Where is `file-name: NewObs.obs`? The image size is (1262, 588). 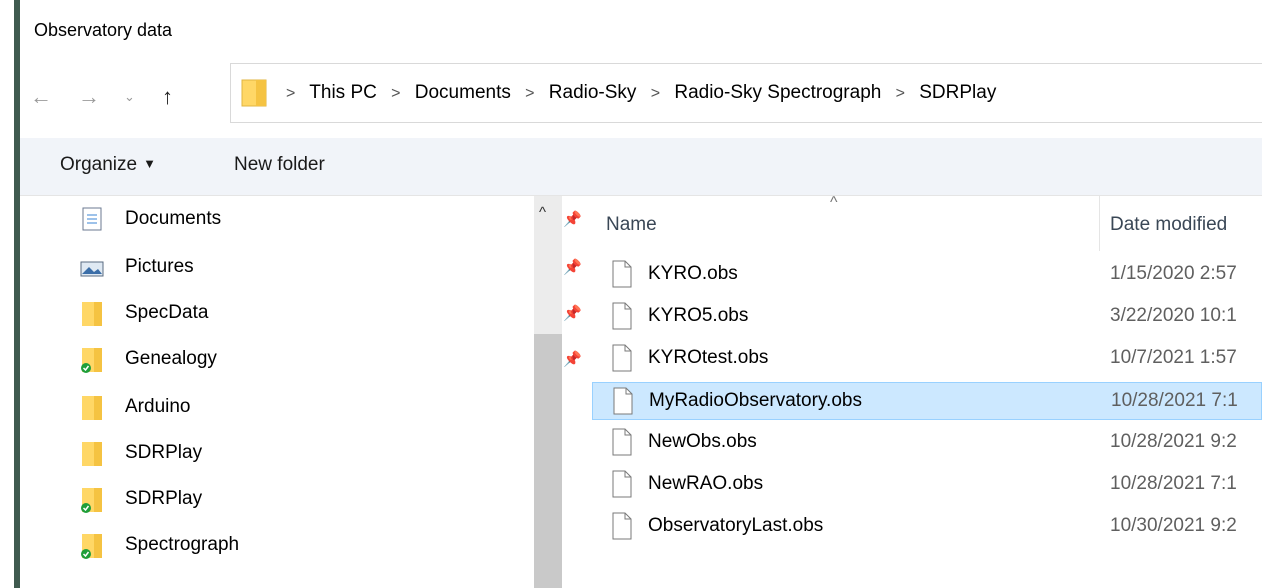
file-name: NewObs.obs is located at coordinates (702, 441).